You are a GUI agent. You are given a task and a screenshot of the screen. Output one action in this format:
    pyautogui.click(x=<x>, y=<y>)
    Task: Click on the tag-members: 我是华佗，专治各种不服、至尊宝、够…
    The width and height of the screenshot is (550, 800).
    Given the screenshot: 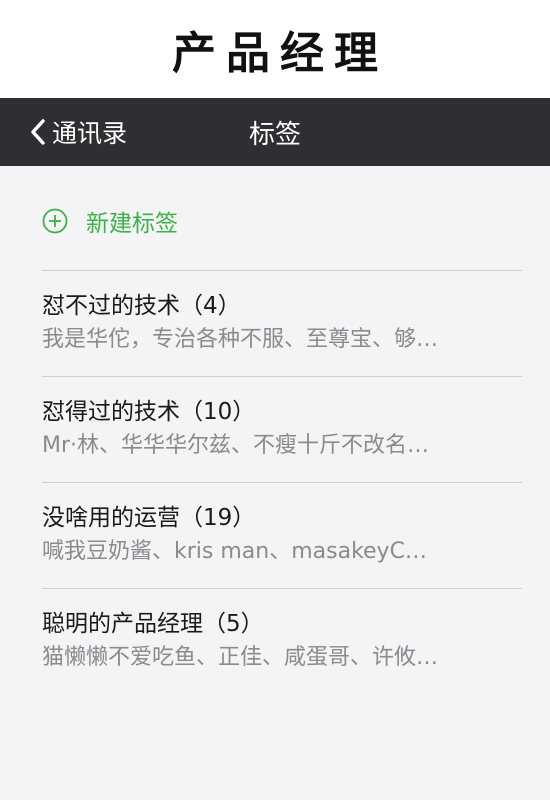 What is the action you would take?
    pyautogui.click(x=240, y=339)
    